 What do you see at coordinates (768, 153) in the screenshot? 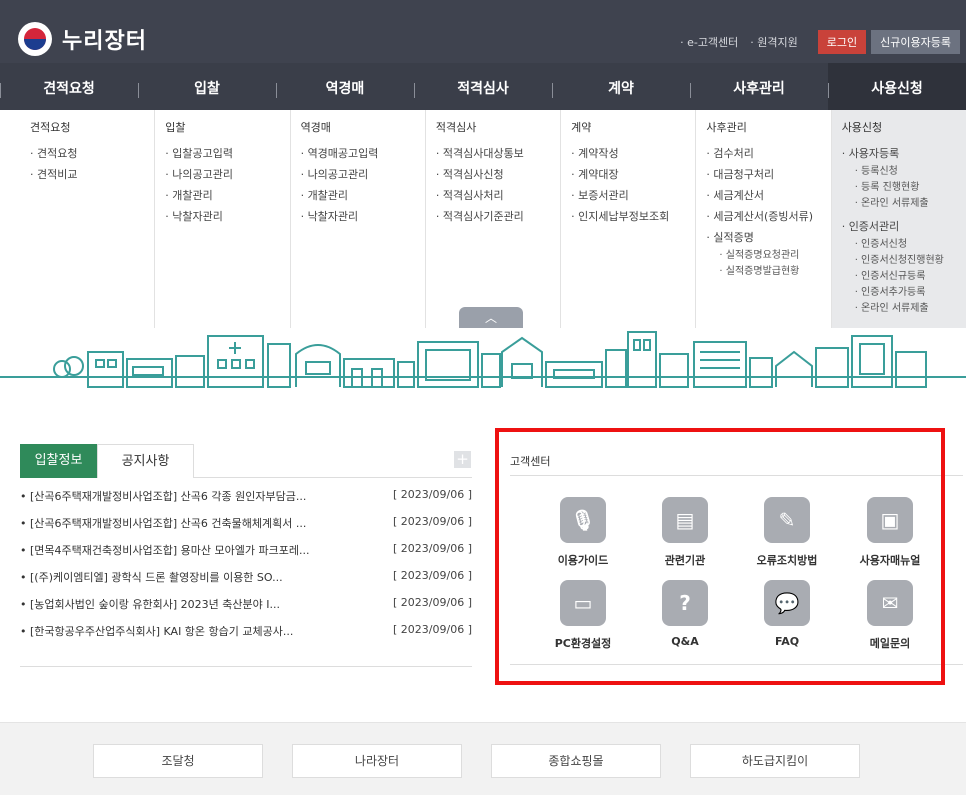
I see `menu-item: 검수처리` at bounding box center [768, 153].